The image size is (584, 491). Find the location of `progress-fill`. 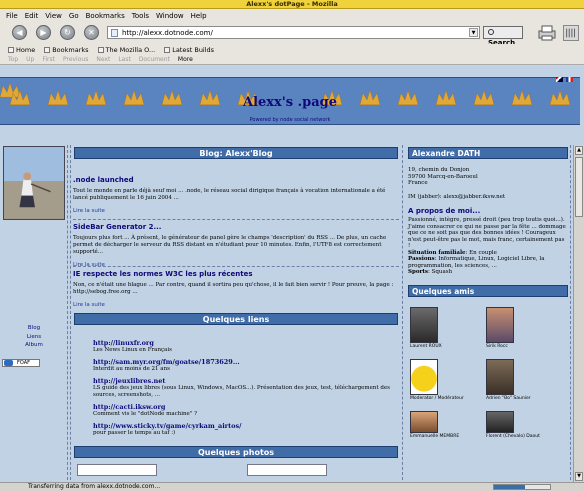

progress-fill is located at coordinates (509, 487).